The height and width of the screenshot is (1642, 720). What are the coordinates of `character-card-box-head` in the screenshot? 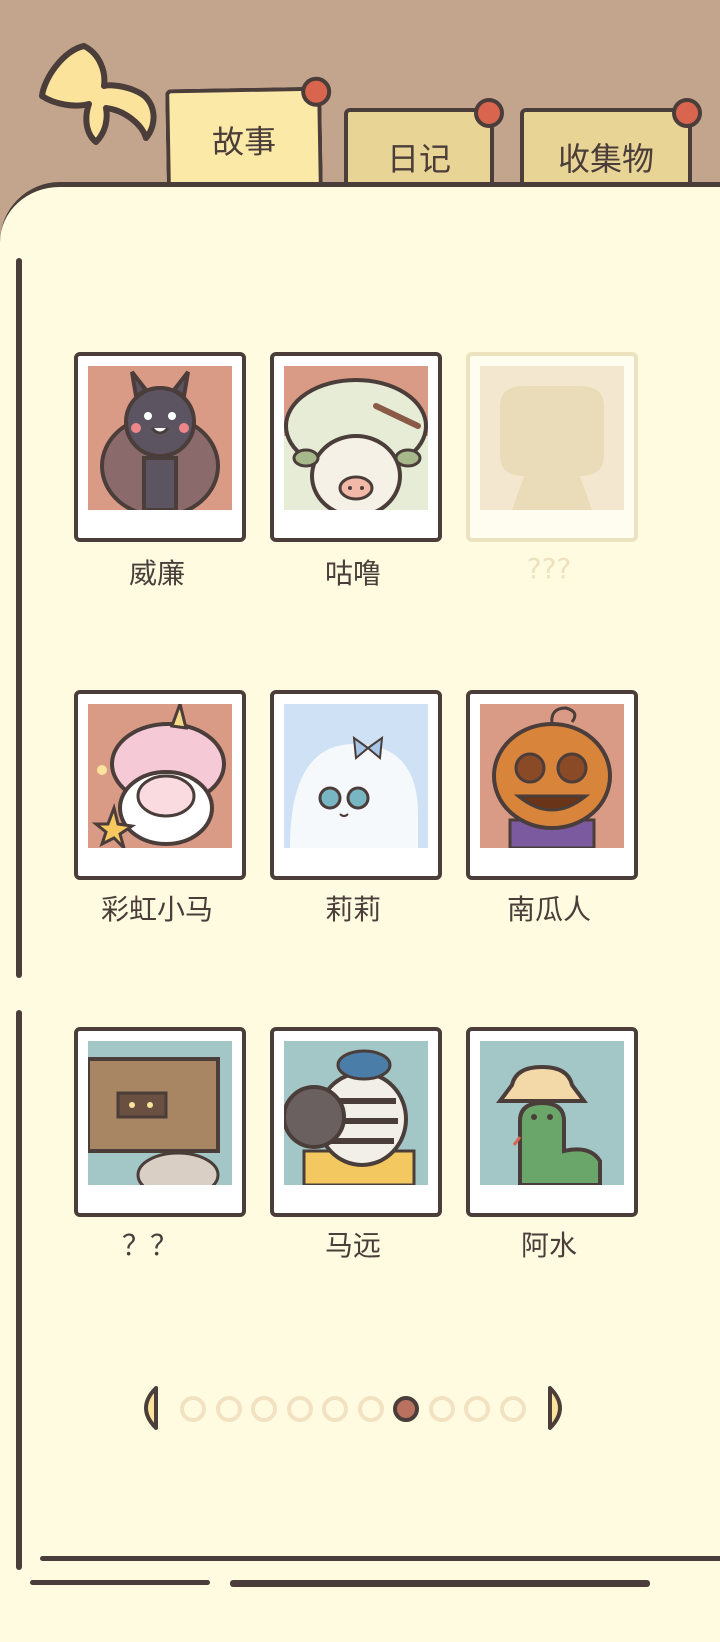 It's located at (160, 1122).